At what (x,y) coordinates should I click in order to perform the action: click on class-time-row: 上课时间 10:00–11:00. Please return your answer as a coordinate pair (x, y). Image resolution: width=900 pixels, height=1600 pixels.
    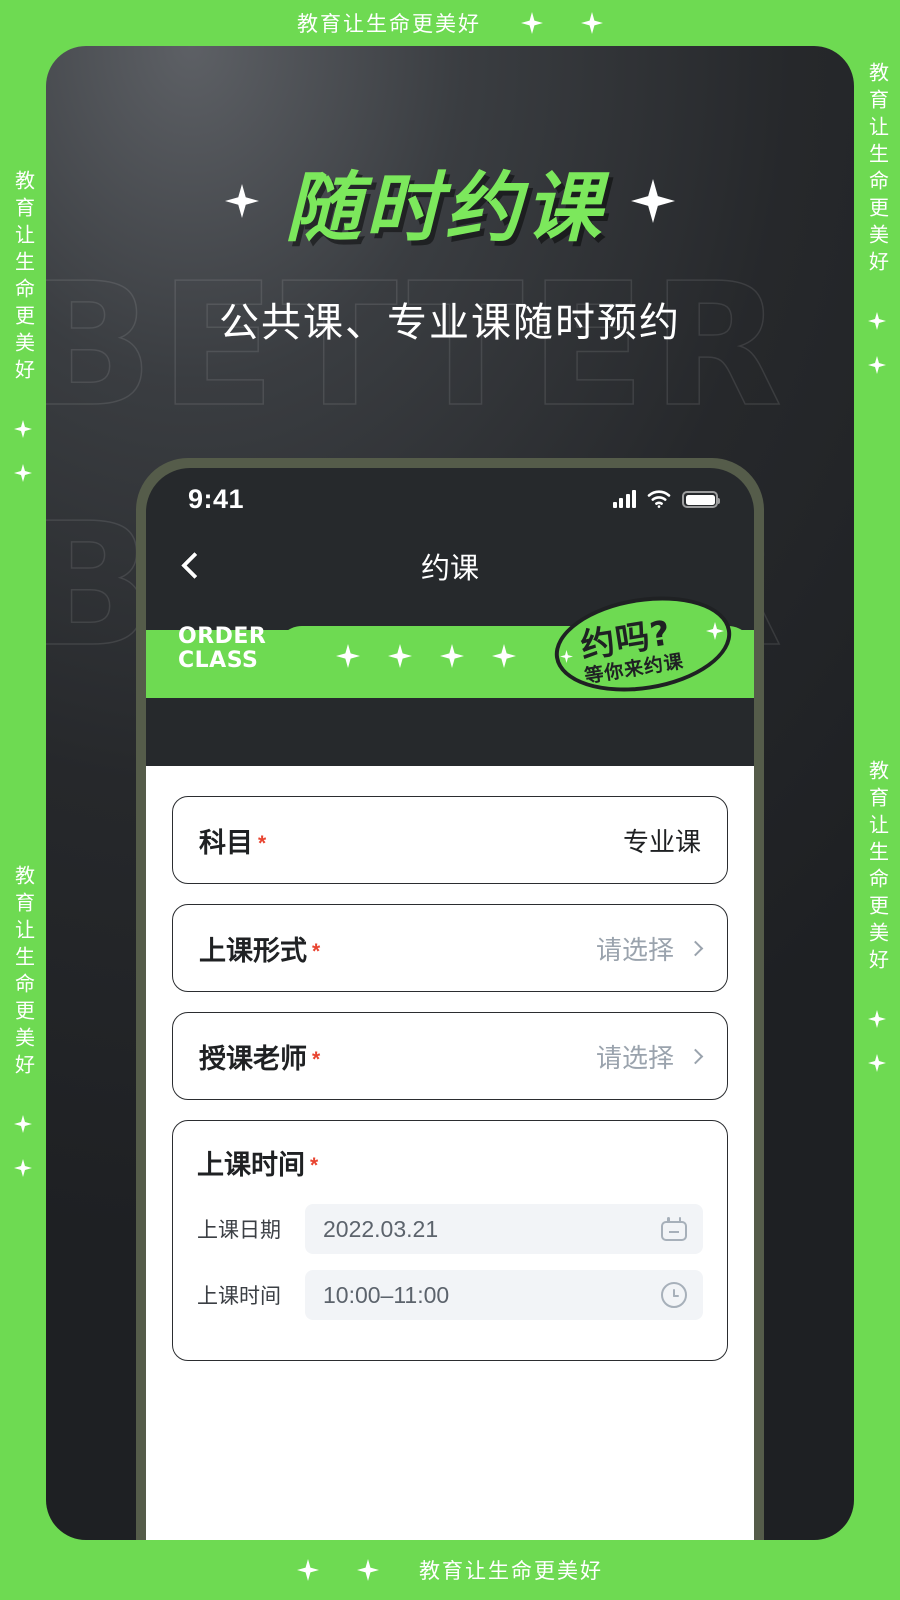
    Looking at the image, I should click on (450, 1295).